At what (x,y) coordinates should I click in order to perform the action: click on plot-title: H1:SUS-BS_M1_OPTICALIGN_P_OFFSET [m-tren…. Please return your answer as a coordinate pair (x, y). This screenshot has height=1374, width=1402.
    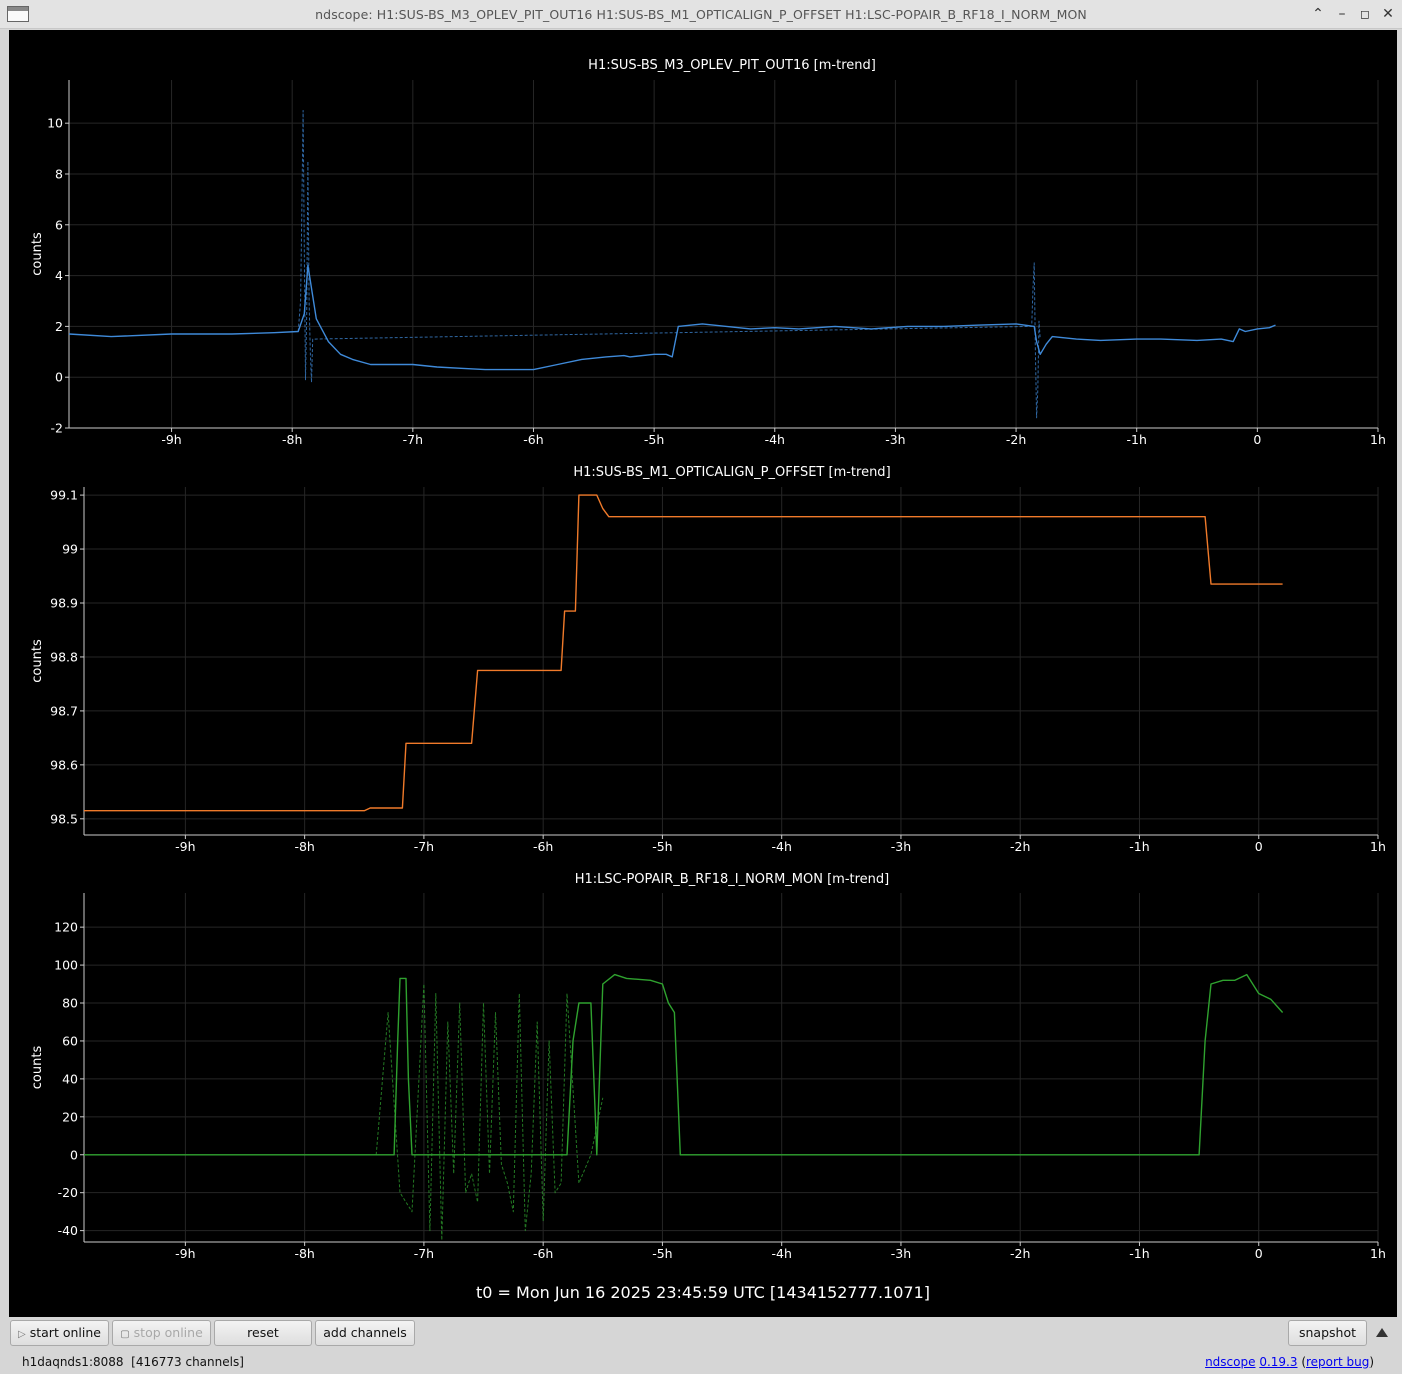
    Looking at the image, I should click on (731, 472).